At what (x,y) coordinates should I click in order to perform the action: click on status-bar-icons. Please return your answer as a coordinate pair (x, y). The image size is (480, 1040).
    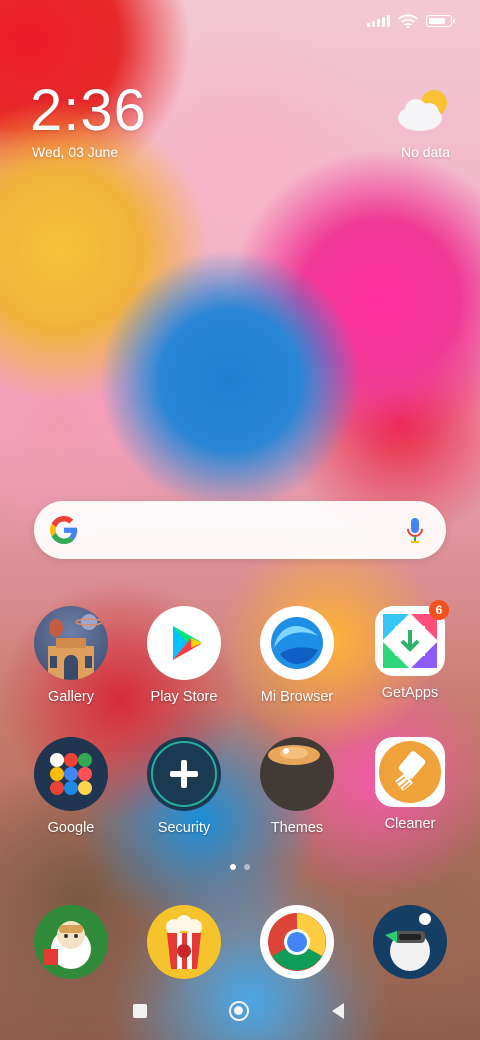
    Looking at the image, I should click on (411, 21).